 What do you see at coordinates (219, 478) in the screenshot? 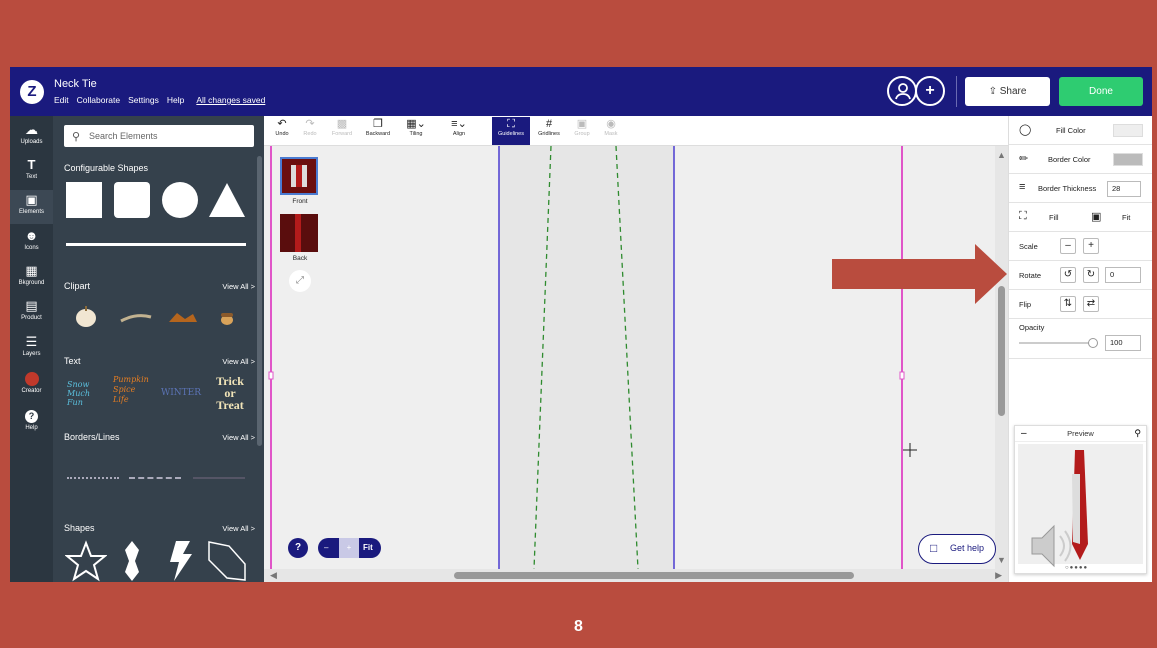
I see `solid-border-sample` at bounding box center [219, 478].